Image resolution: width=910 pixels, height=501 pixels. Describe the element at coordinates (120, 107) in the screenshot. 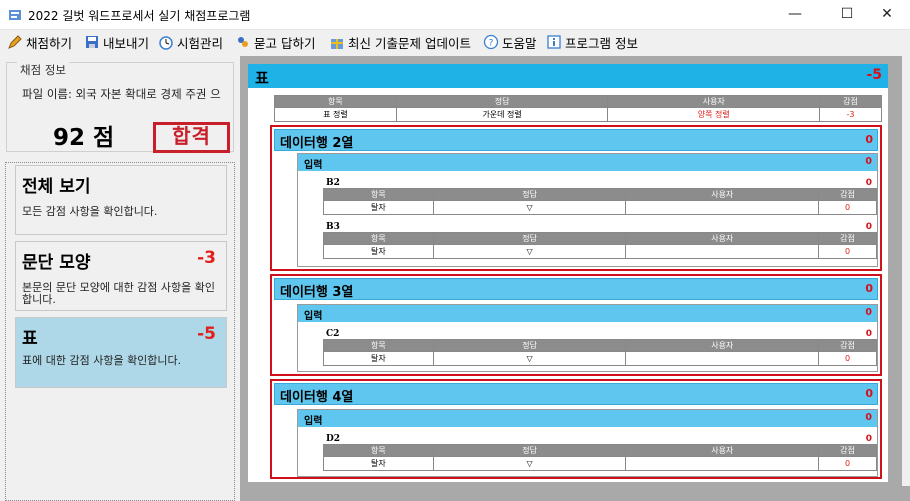

I see `score-info-group: 채점 정보 파일 이름: 외국 자본 확대로 경제 주권 으 92 점 합격` at that location.